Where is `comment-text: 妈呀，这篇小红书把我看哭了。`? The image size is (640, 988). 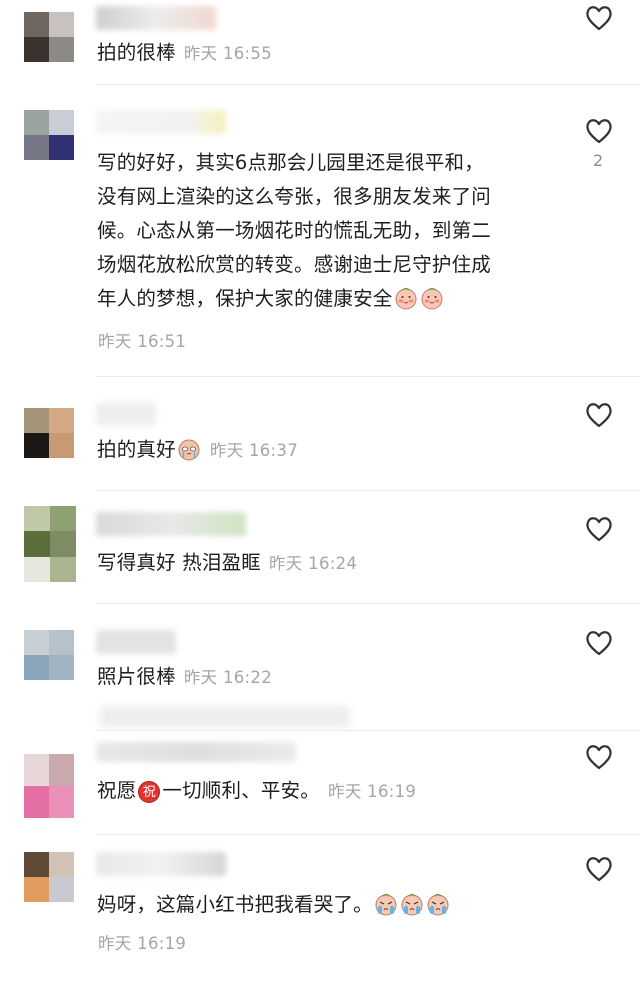 comment-text: 妈呀，这篇小红书把我看哭了。 is located at coordinates (317, 905).